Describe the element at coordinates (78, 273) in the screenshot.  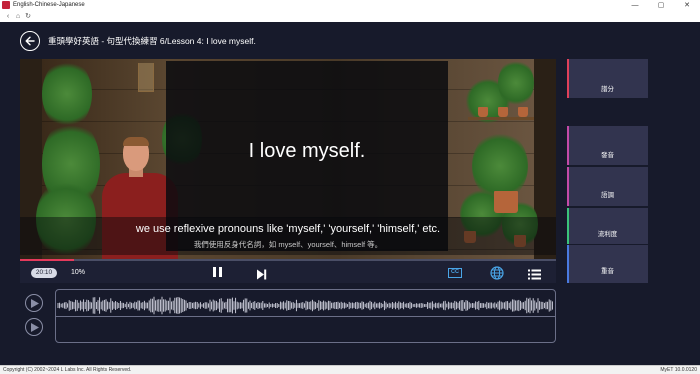
I see `speed-display: 10%` at that location.